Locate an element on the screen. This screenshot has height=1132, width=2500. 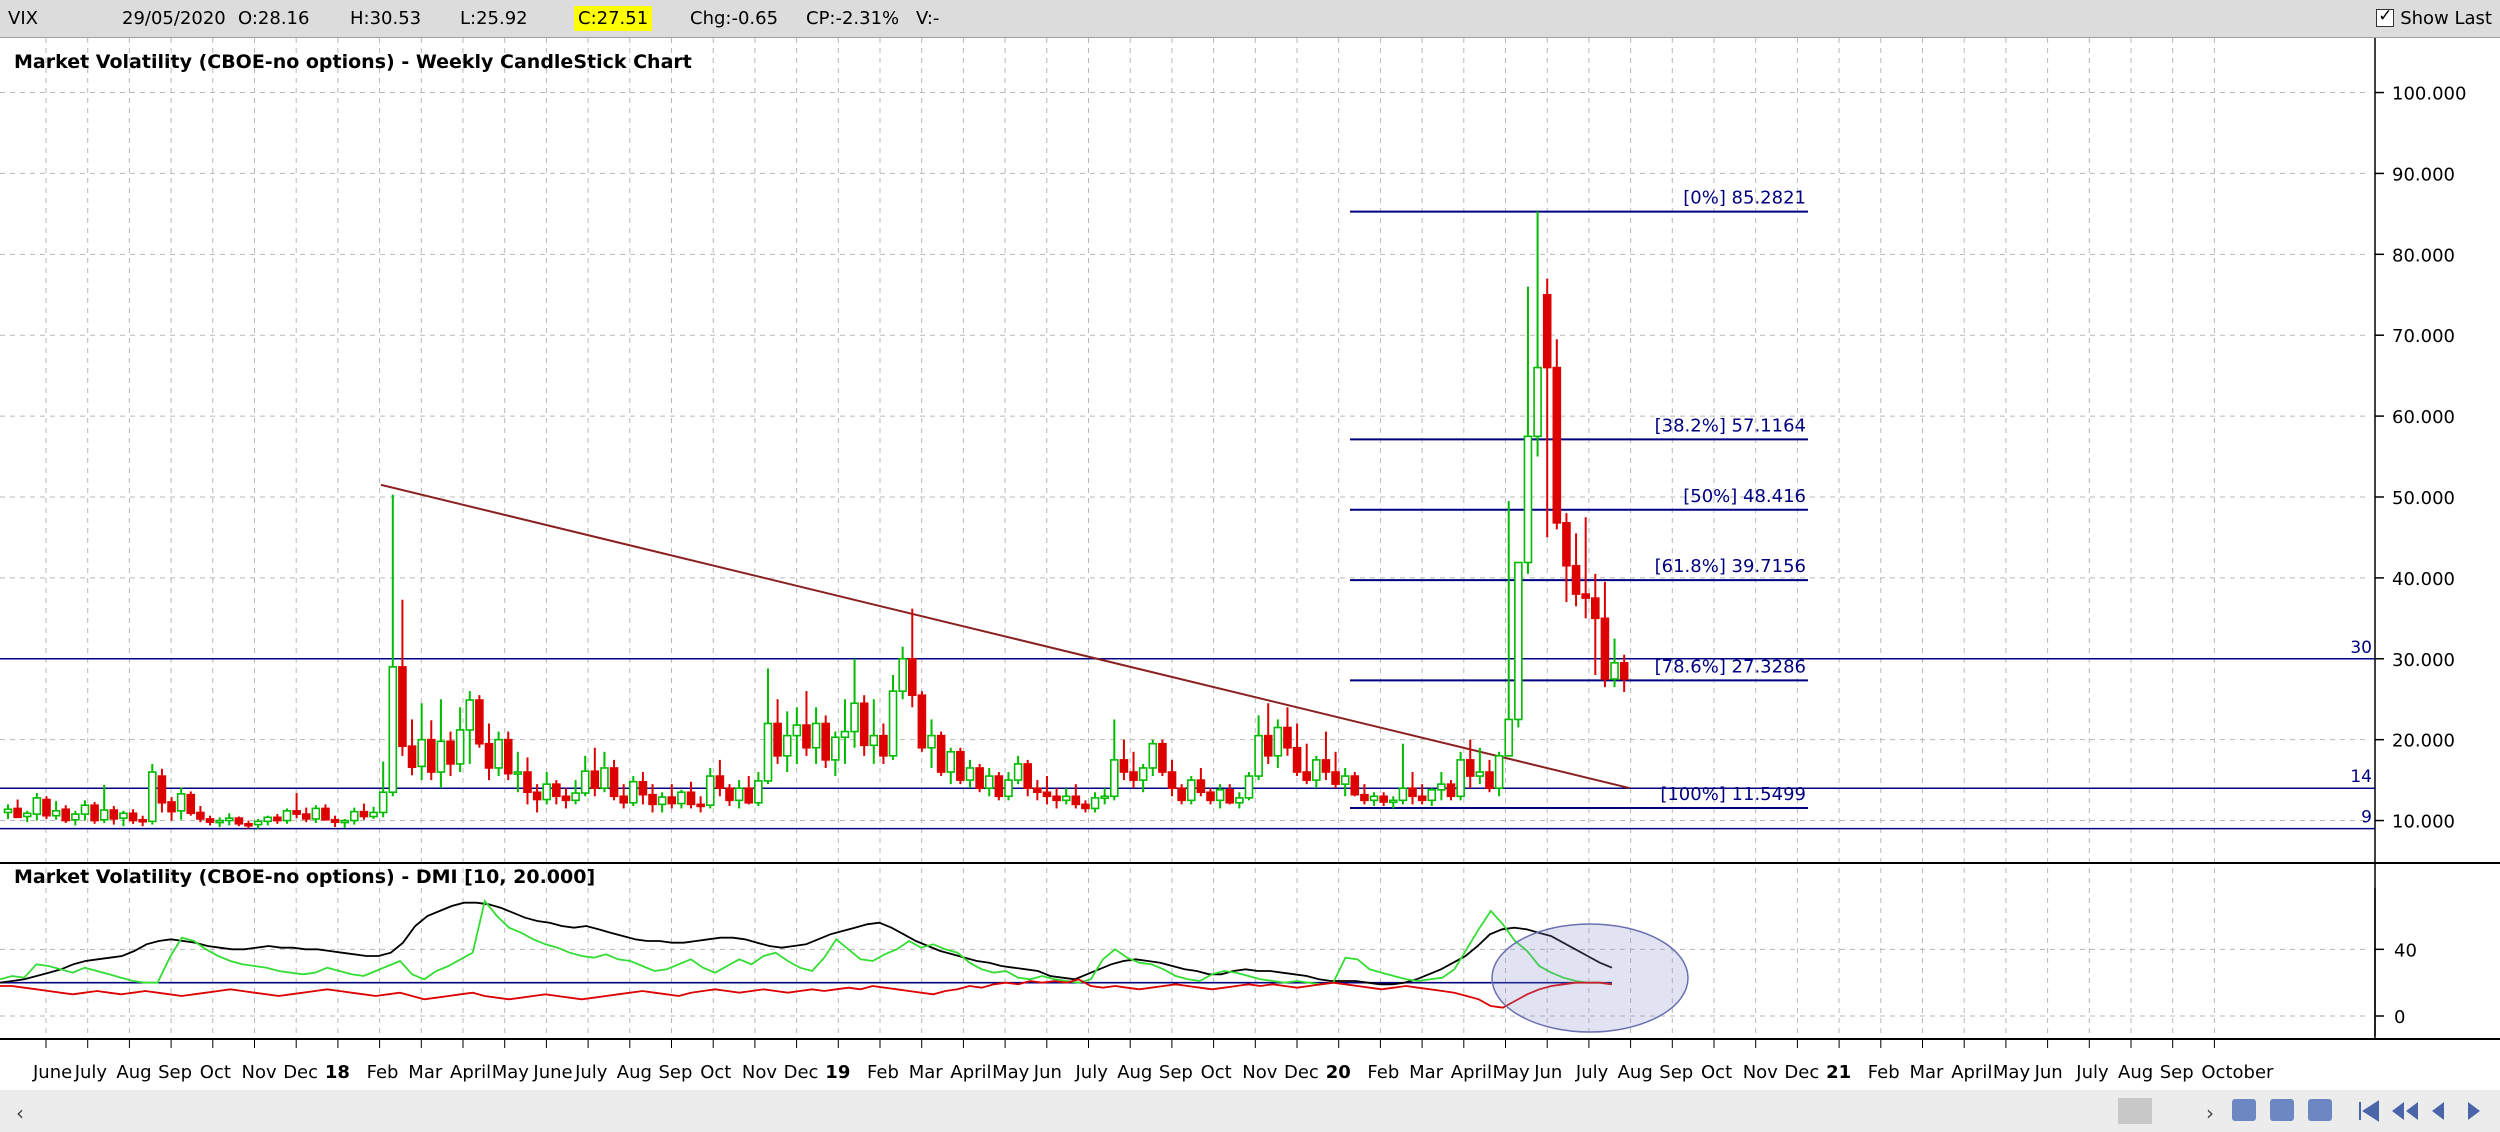
scroll-left-arrow-icon: ‹ is located at coordinates (20, 1113).